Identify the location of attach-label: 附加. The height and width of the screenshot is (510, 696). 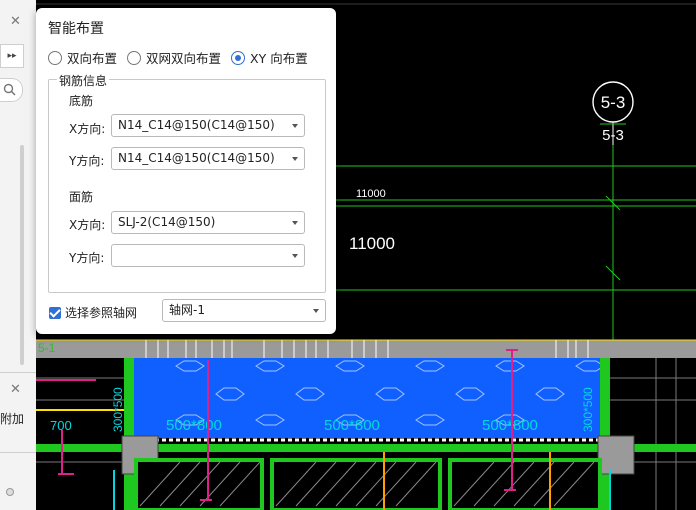
(12, 418).